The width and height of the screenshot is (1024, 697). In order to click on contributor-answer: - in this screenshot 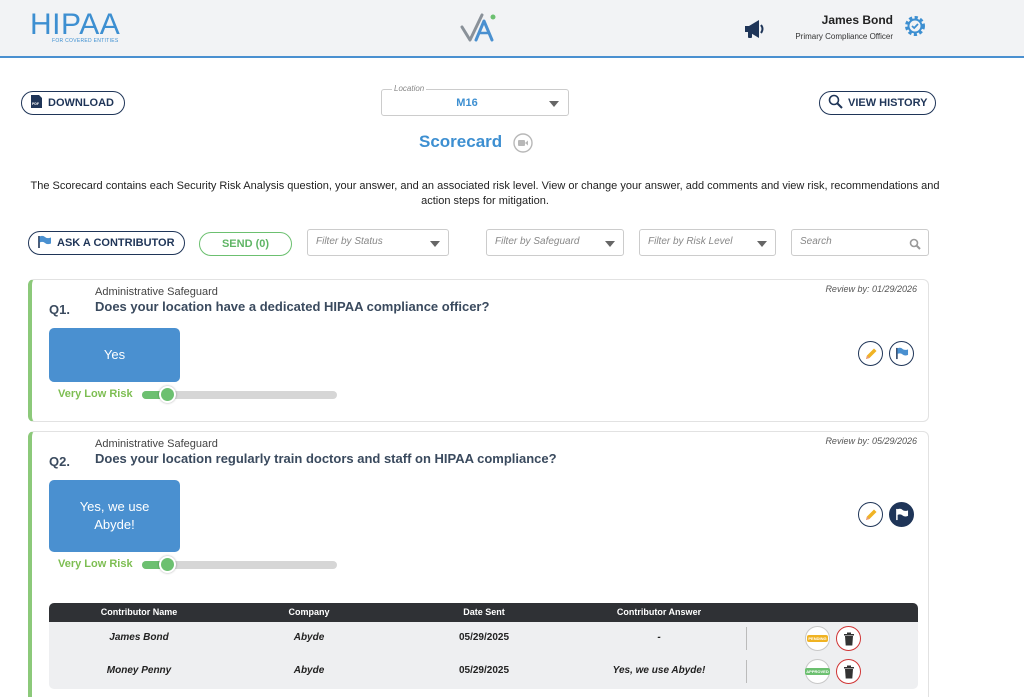, I will do `click(659, 637)`.